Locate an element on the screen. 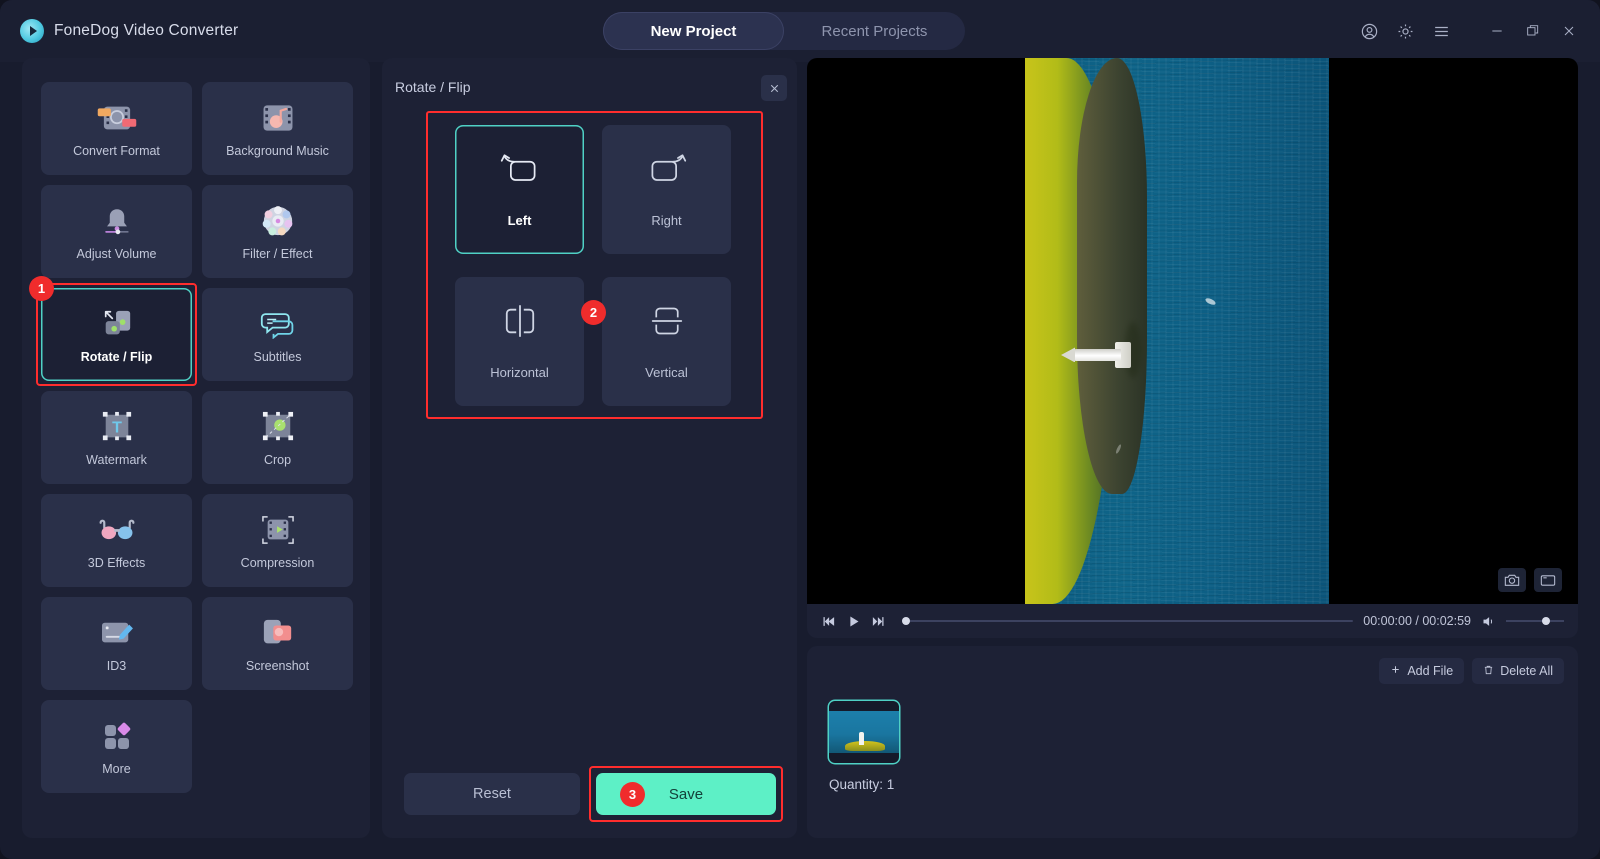  more-icon is located at coordinates (117, 736).